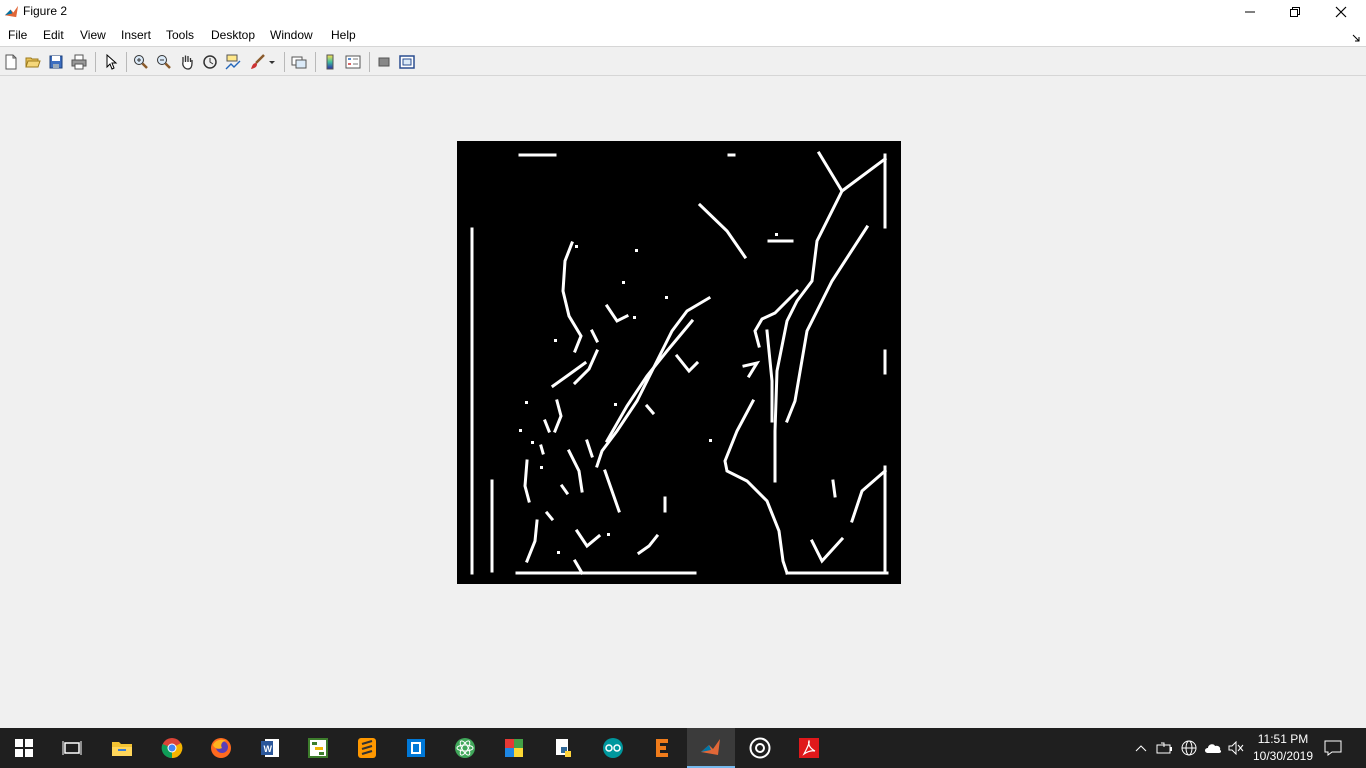 The height and width of the screenshot is (768, 1366). Describe the element at coordinates (809, 748) in the screenshot. I see `acrobat-icon` at that location.